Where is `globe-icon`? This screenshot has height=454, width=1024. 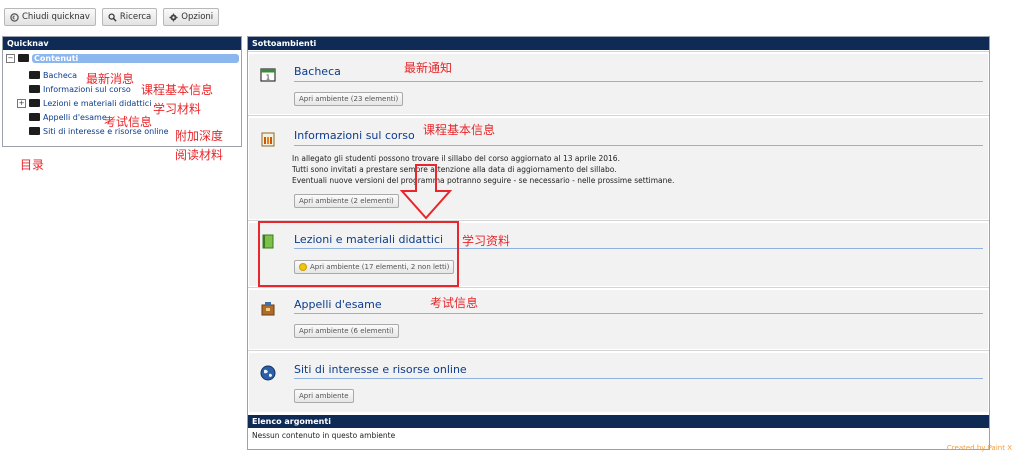
globe-icon is located at coordinates (268, 373).